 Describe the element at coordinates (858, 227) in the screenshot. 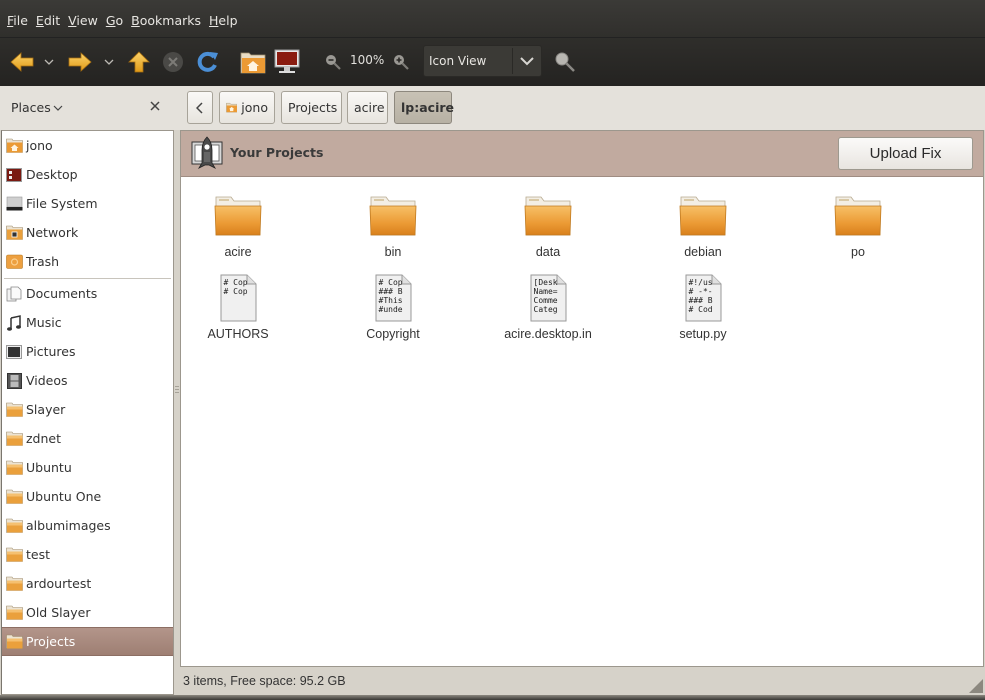

I see `folder-item: po` at that location.